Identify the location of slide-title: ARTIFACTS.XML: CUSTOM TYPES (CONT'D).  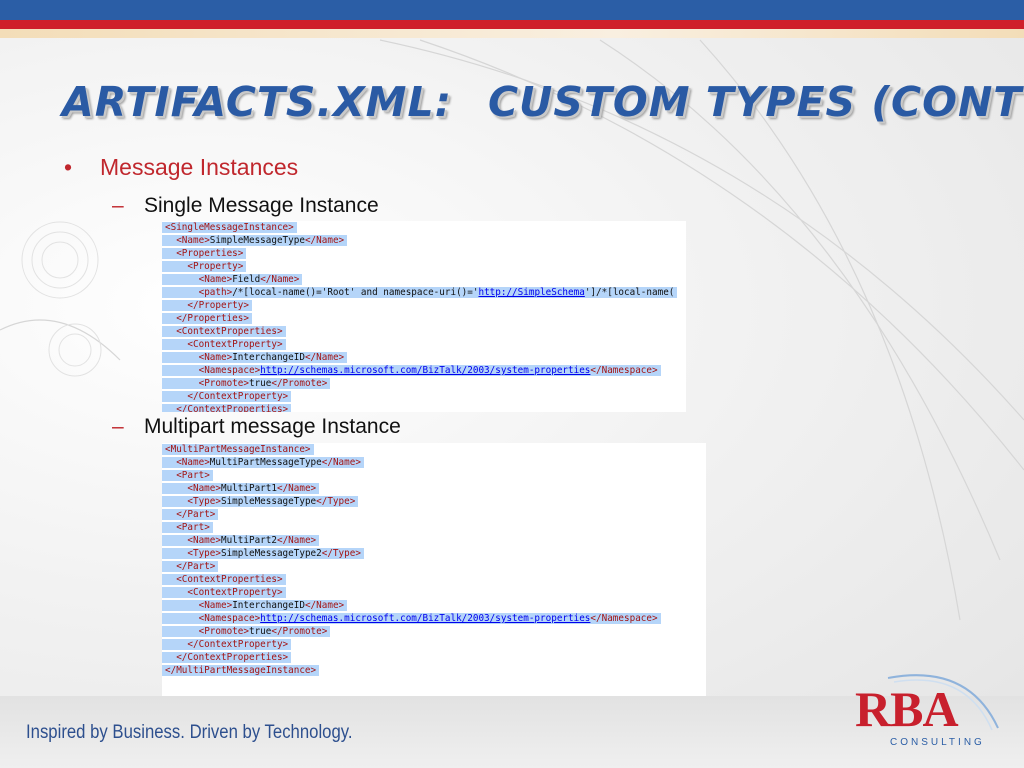
(543, 102).